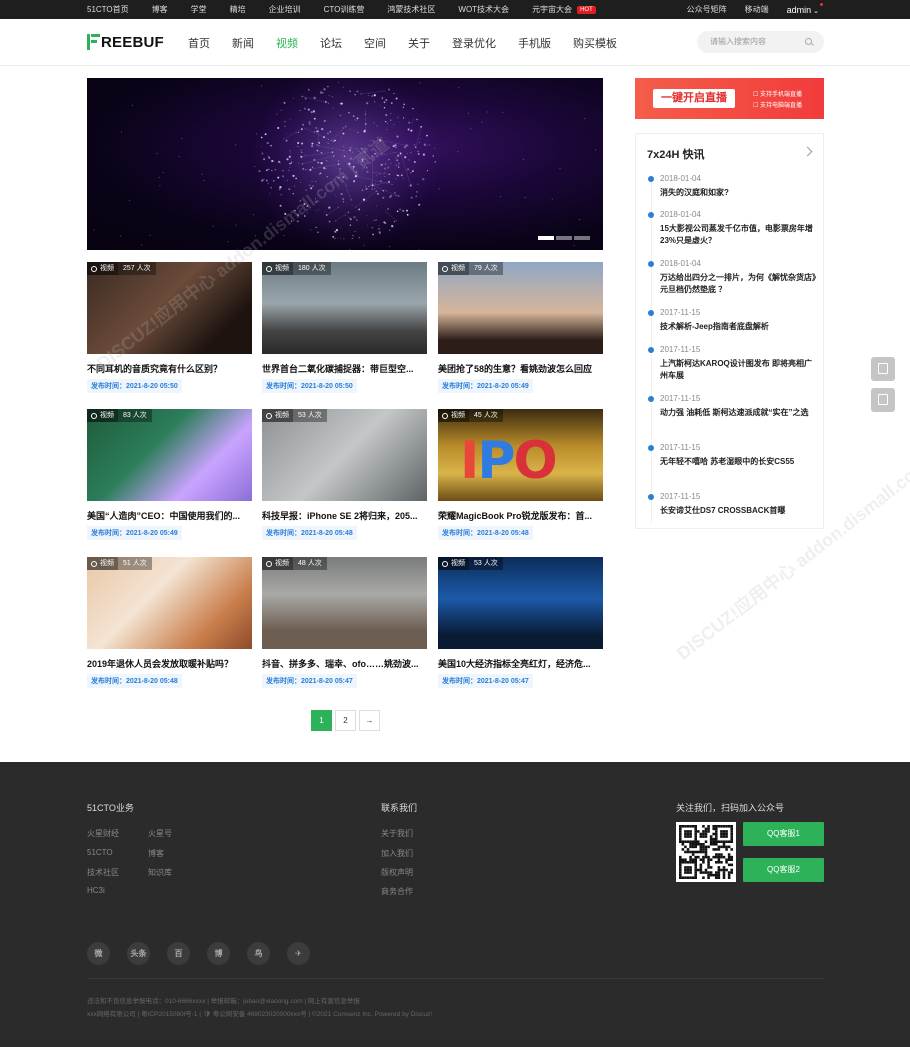  What do you see at coordinates (96, 890) in the screenshot?
I see `footer-link: HC3i` at bounding box center [96, 890].